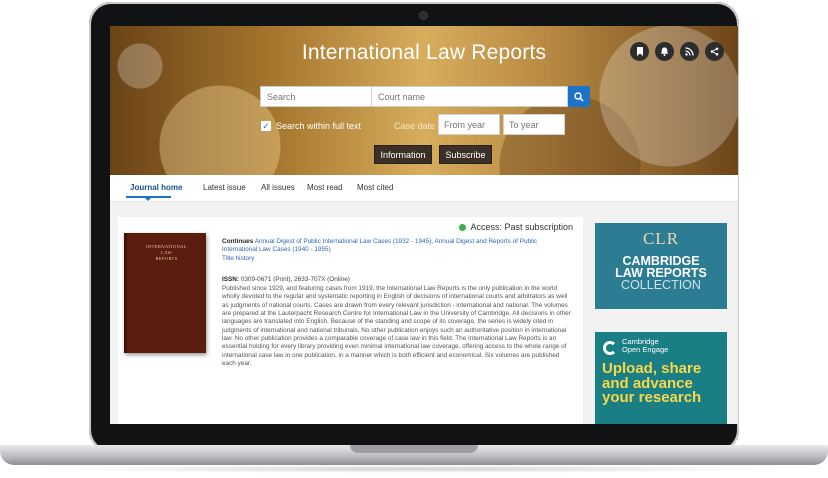  What do you see at coordinates (266, 126) in the screenshot?
I see `fulltext-checkbox: ✓` at bounding box center [266, 126].